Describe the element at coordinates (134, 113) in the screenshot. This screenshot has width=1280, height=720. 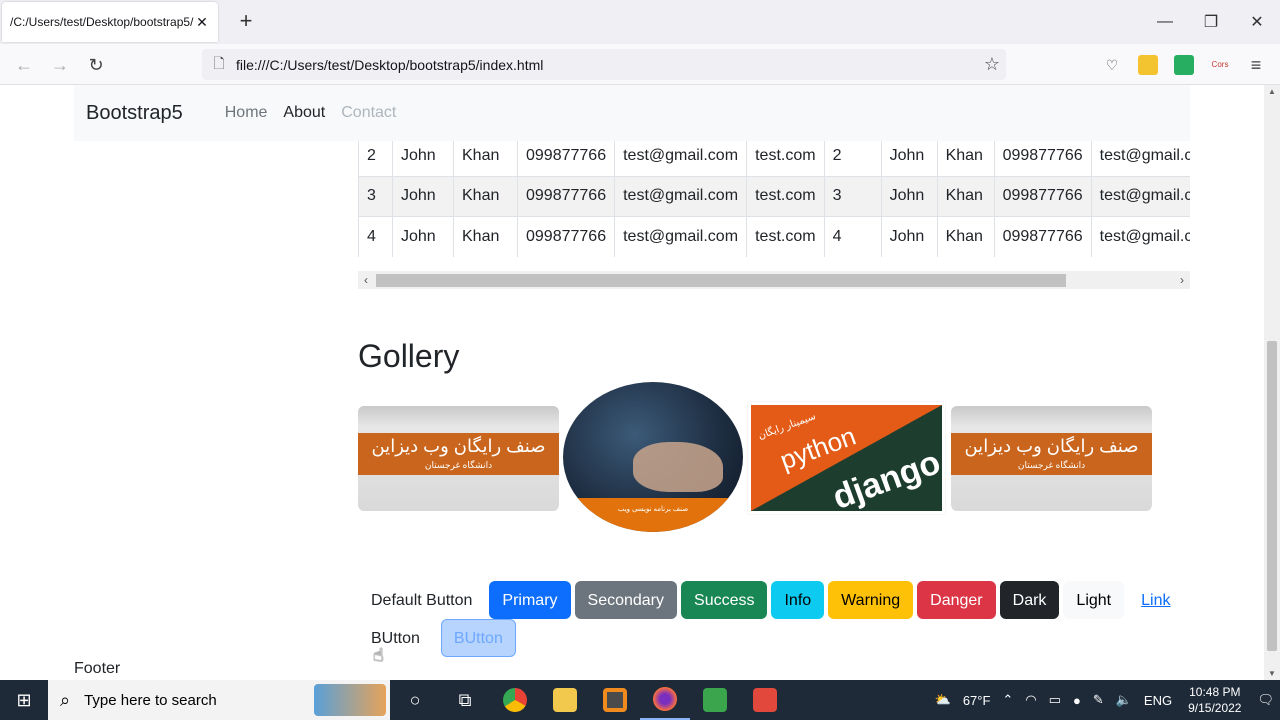
I see `navbar-brand: Bootstrap5` at that location.